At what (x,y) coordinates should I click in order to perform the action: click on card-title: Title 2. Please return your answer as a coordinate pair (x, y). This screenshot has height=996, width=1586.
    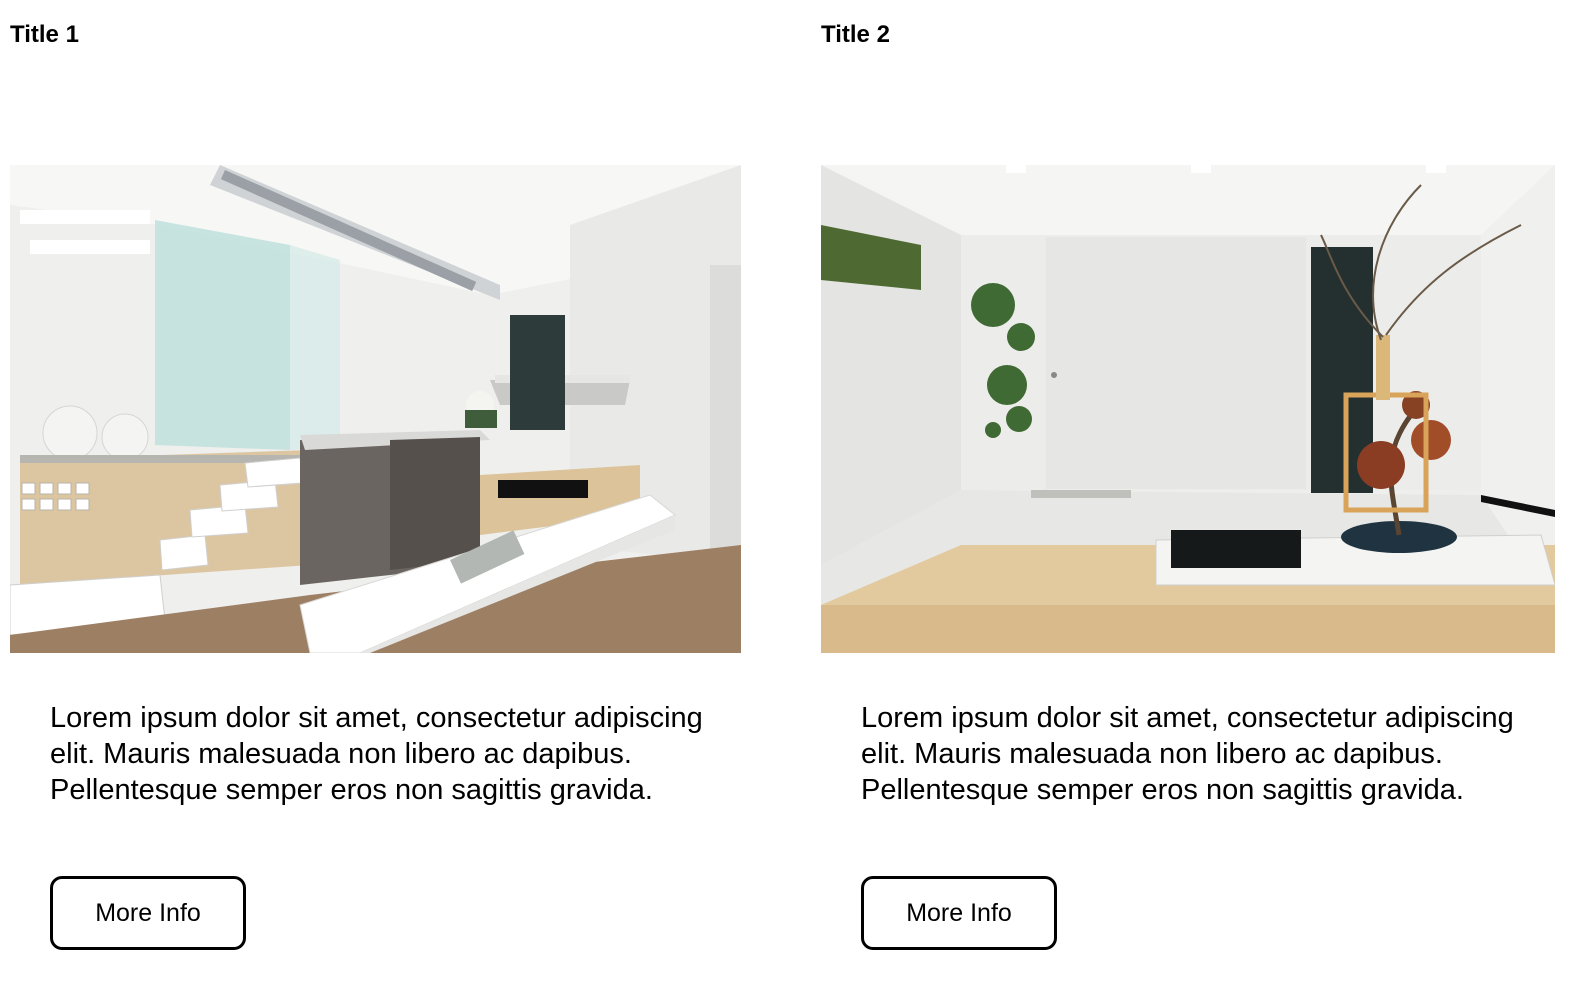
    Looking at the image, I should click on (855, 34).